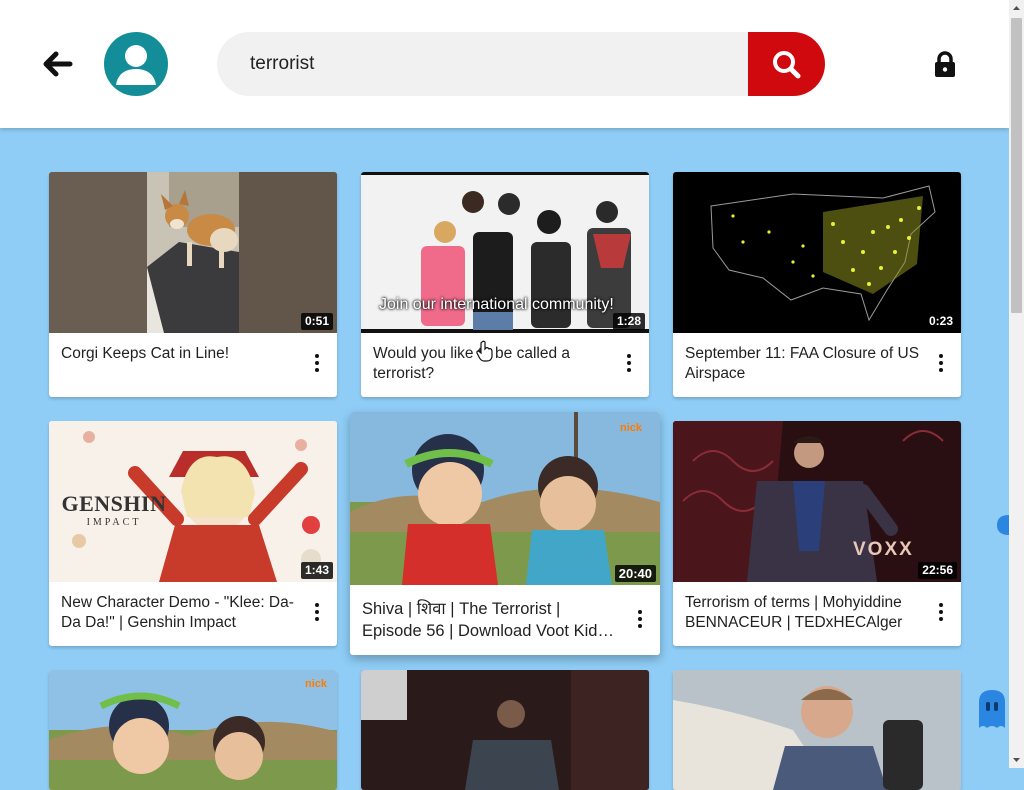 This screenshot has height=790, width=1024. What do you see at coordinates (804, 364) in the screenshot?
I see `video-title: September 11: FAA Closure of US Airspace` at bounding box center [804, 364].